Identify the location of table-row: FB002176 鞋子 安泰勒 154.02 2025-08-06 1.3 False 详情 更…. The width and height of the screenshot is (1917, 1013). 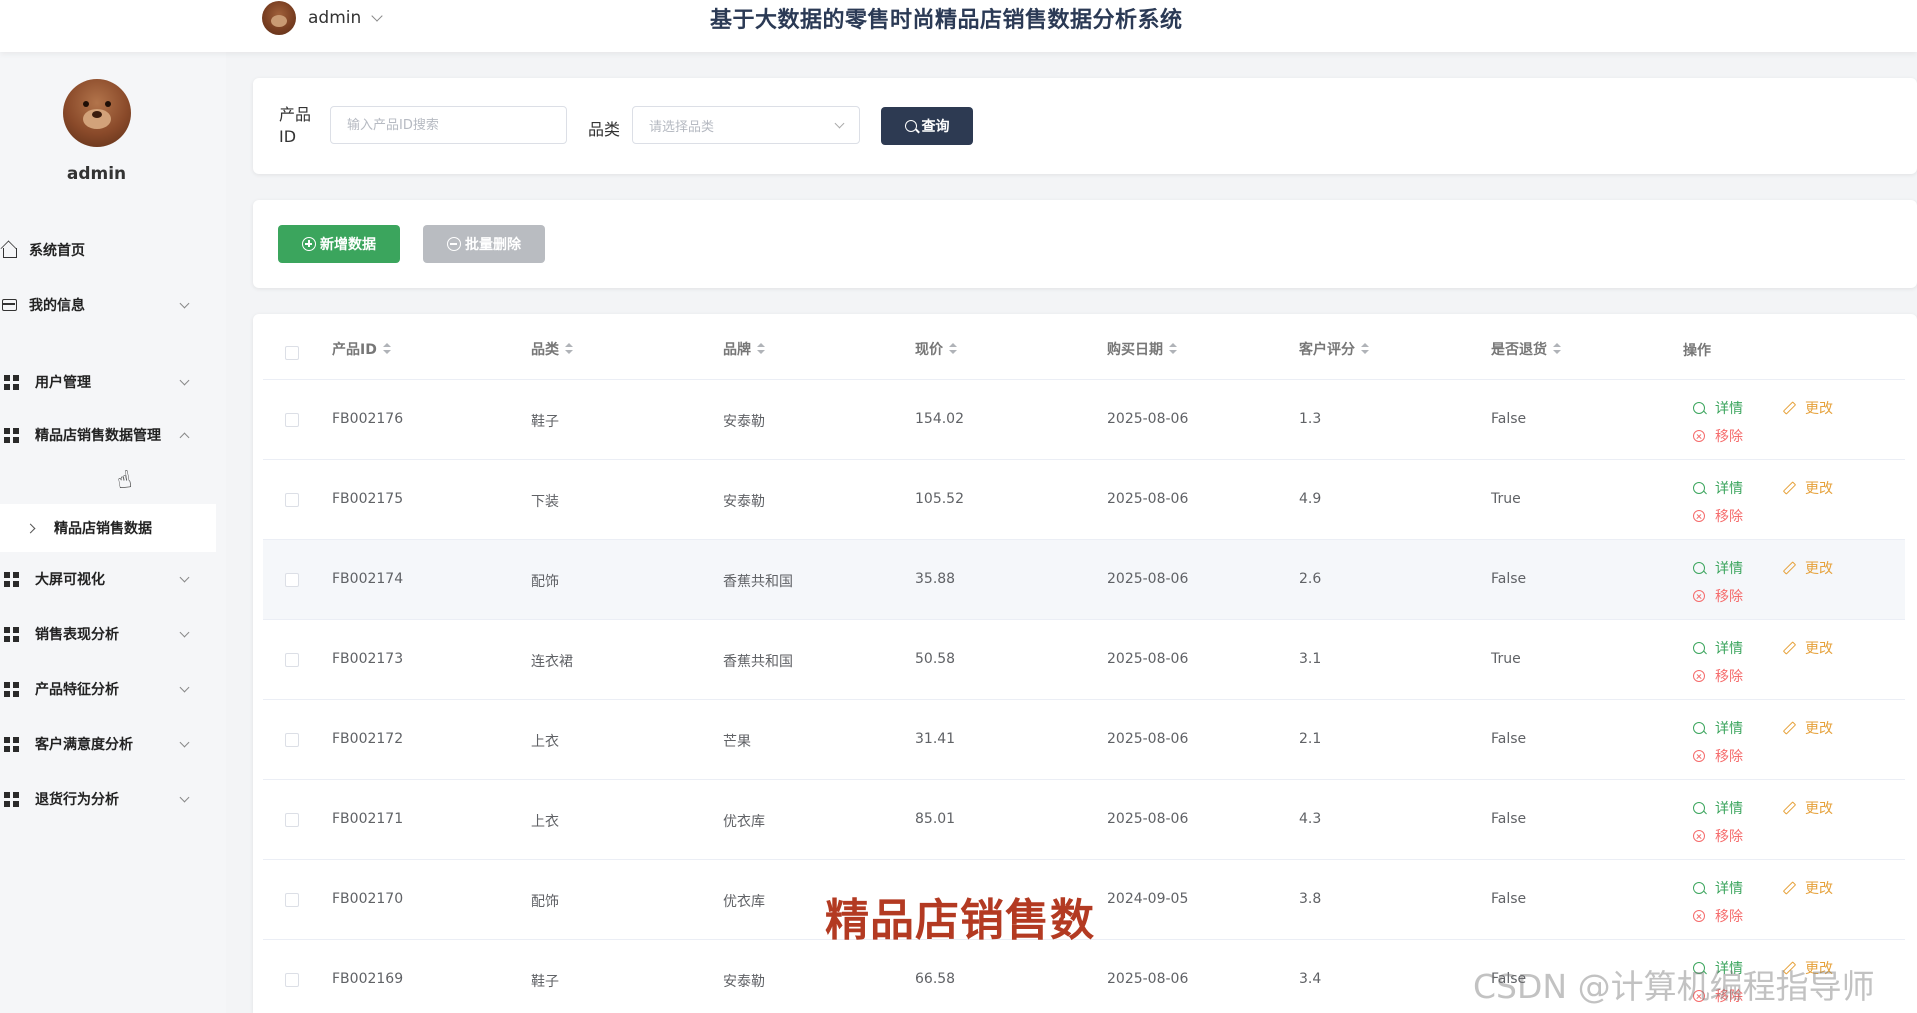
(1084, 420).